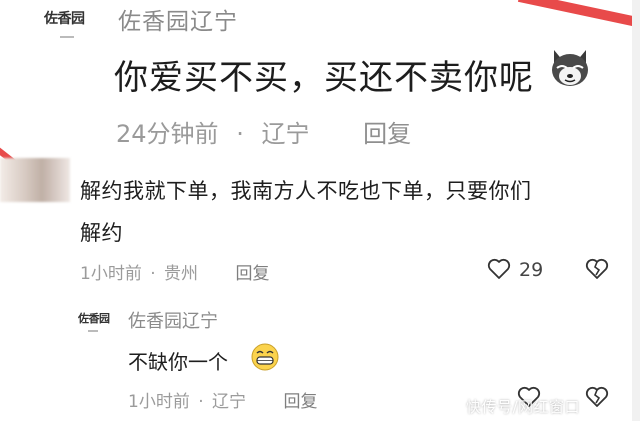 This screenshot has height=421, width=640. Describe the element at coordinates (181, 274) in the screenshot. I see `location: 贵州` at that location.